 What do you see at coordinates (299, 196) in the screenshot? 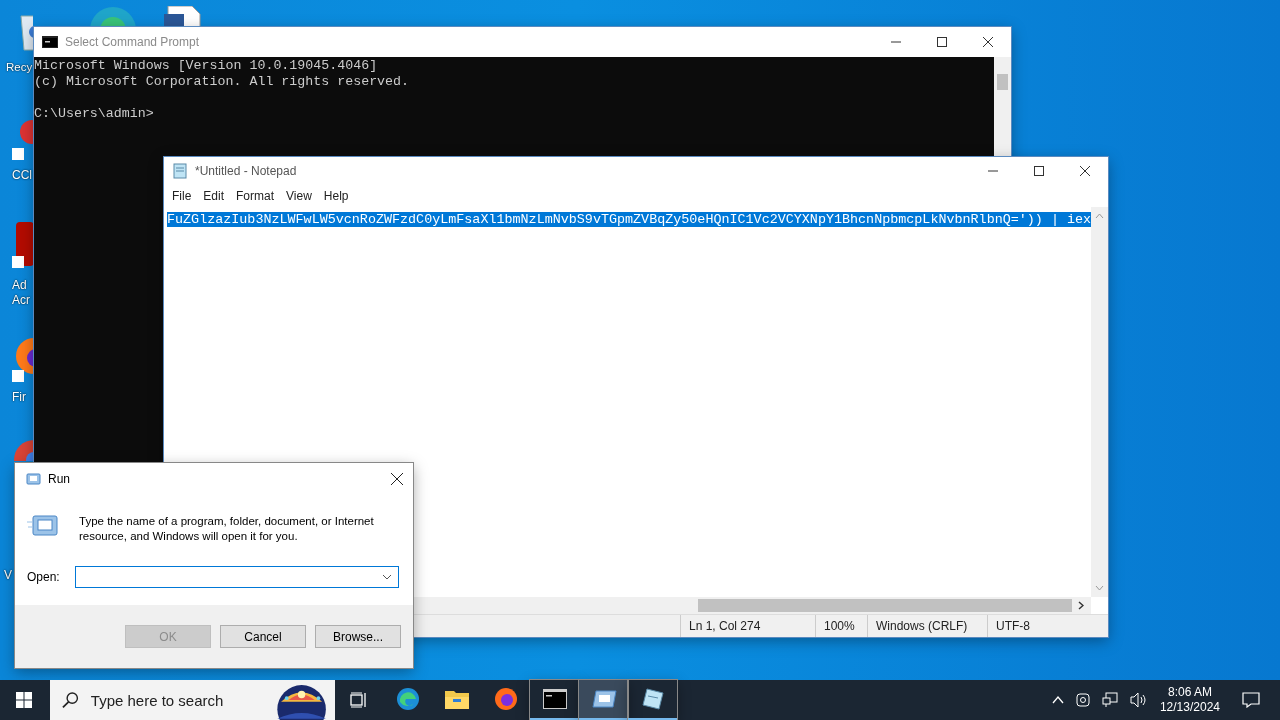
I see `menu-item: View` at bounding box center [299, 196].